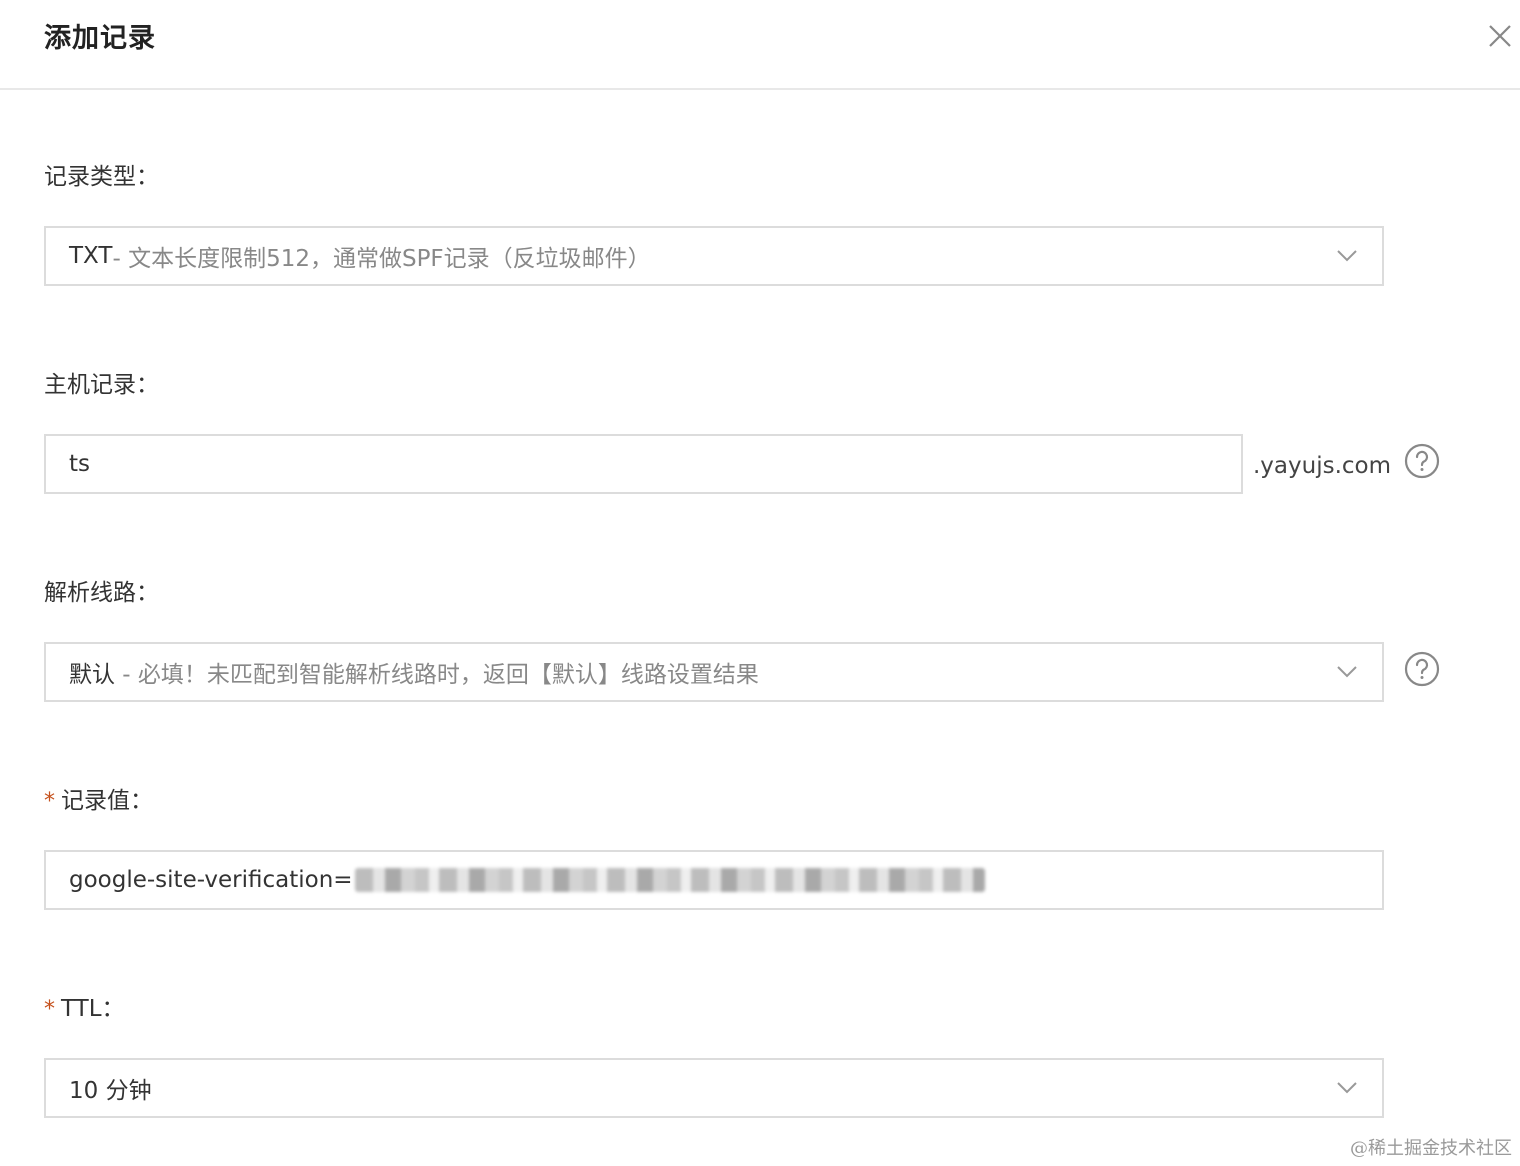 This screenshot has height=1166, width=1520. I want to click on record-value-label-row: * 记录值：, so click(98, 801).